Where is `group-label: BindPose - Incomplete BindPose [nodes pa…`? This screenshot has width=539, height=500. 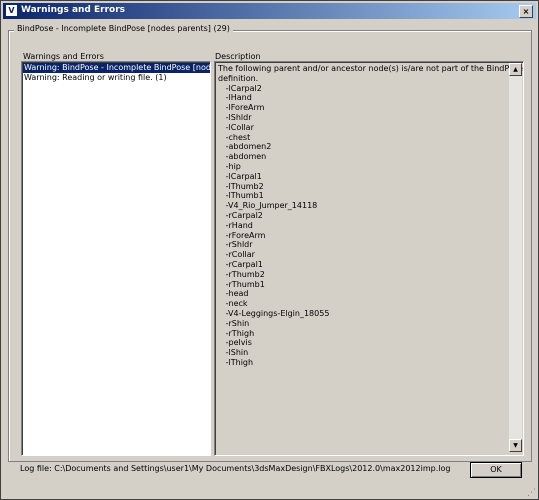
group-label: BindPose - Incomplete BindPose [nodes pa… is located at coordinates (123, 28).